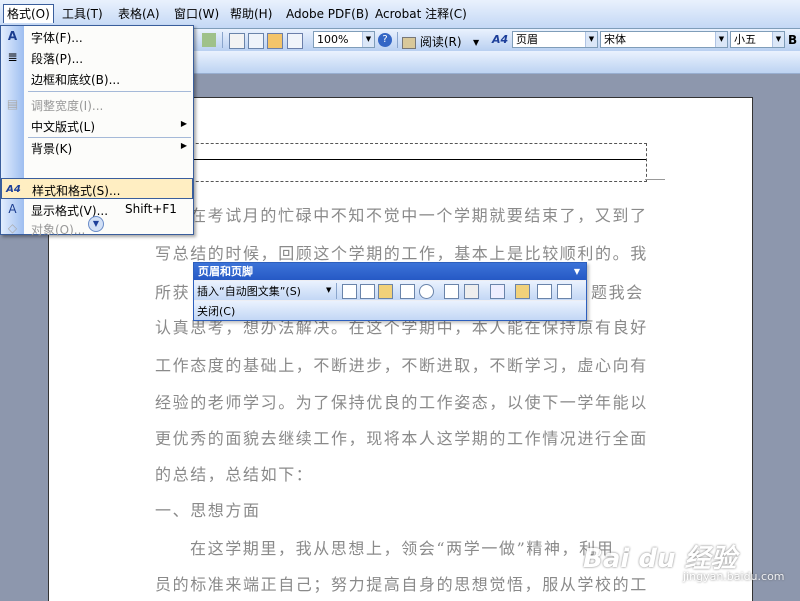  I want to click on paragraph-line: 题我会, so click(617, 292).